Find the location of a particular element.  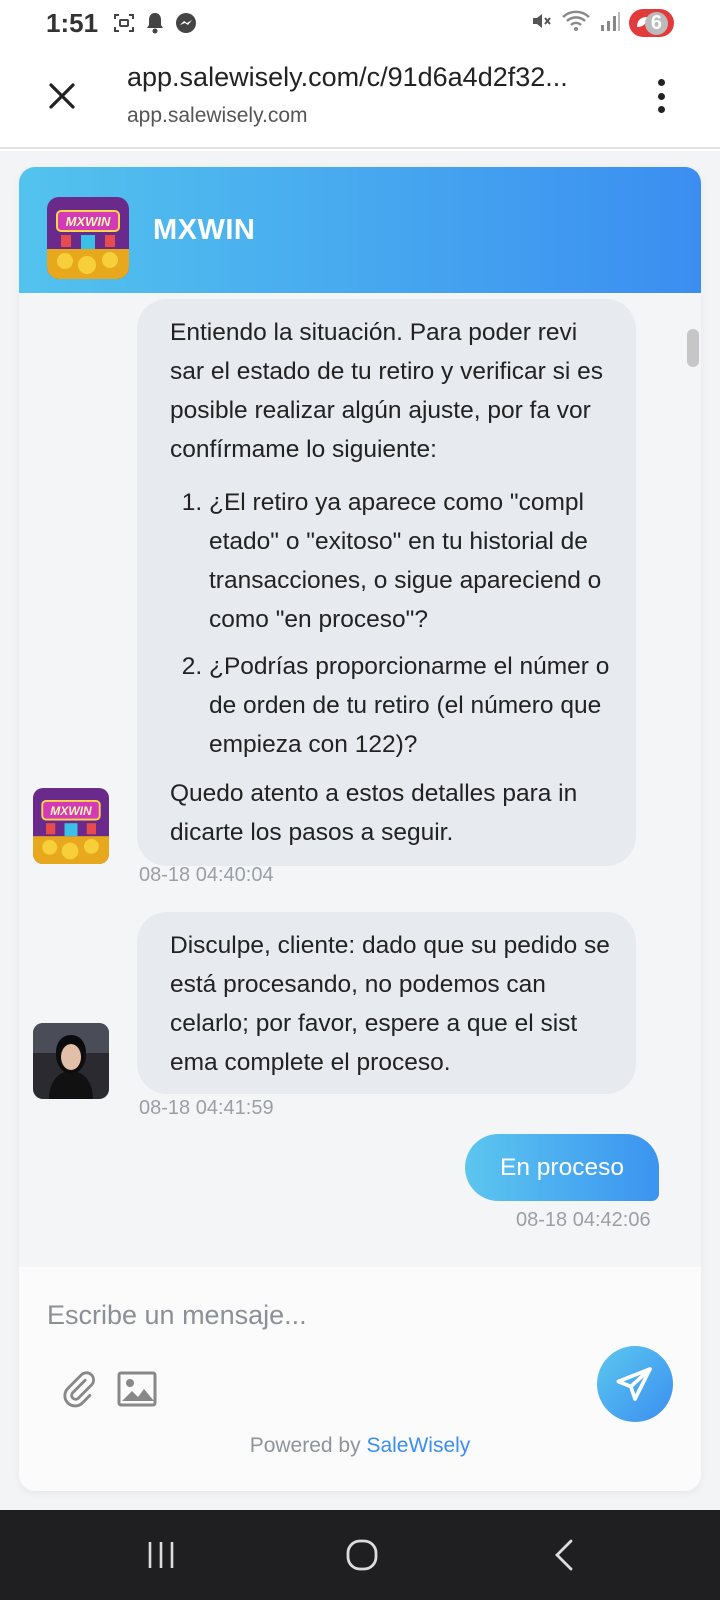

mute-icon is located at coordinates (541, 23).